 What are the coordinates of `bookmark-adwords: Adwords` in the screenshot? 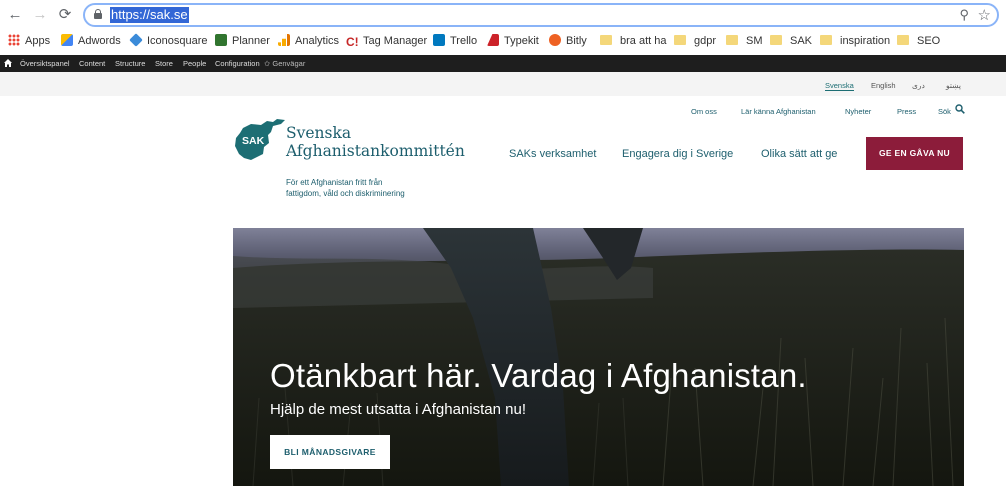 It's located at (91, 41).